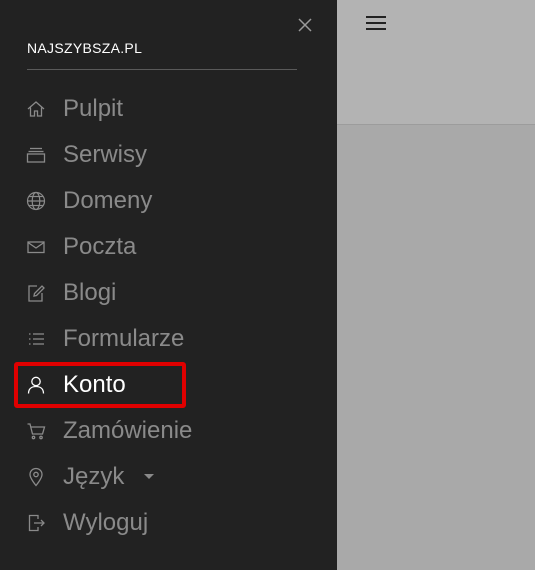  What do you see at coordinates (36, 247) in the screenshot?
I see `mail-icon` at bounding box center [36, 247].